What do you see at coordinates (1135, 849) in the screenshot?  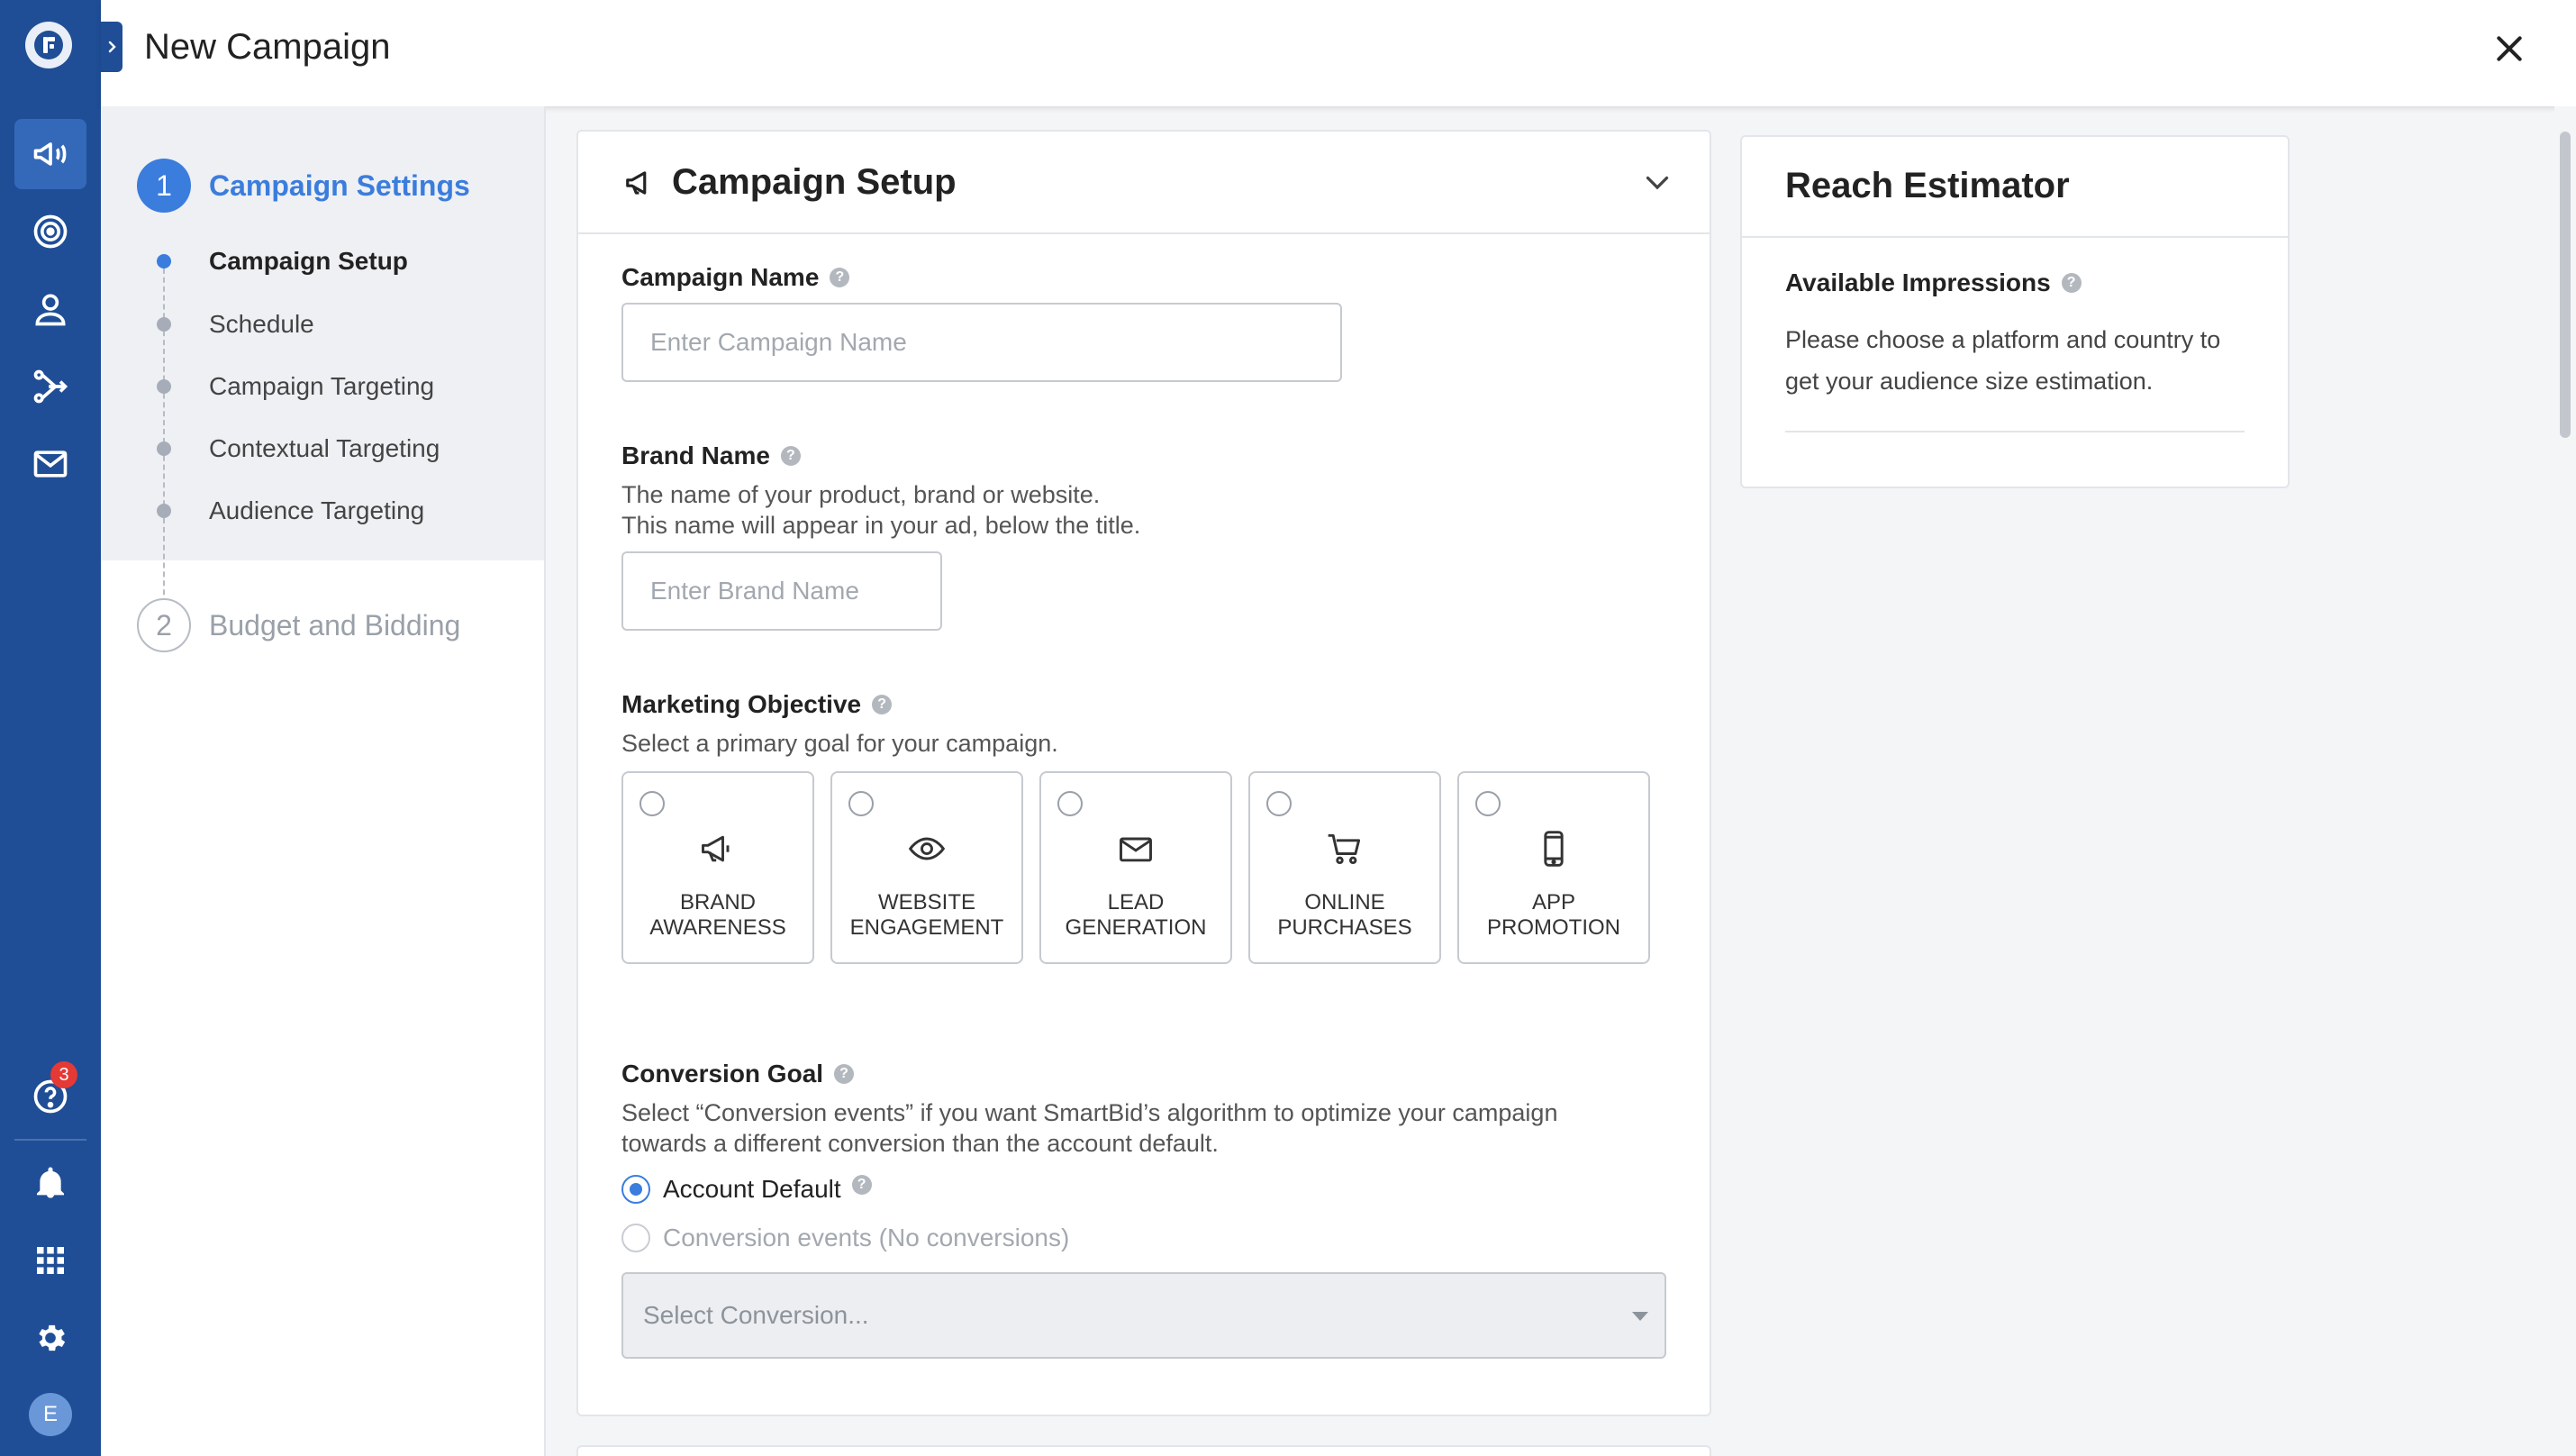 I see `envelope-icon` at bounding box center [1135, 849].